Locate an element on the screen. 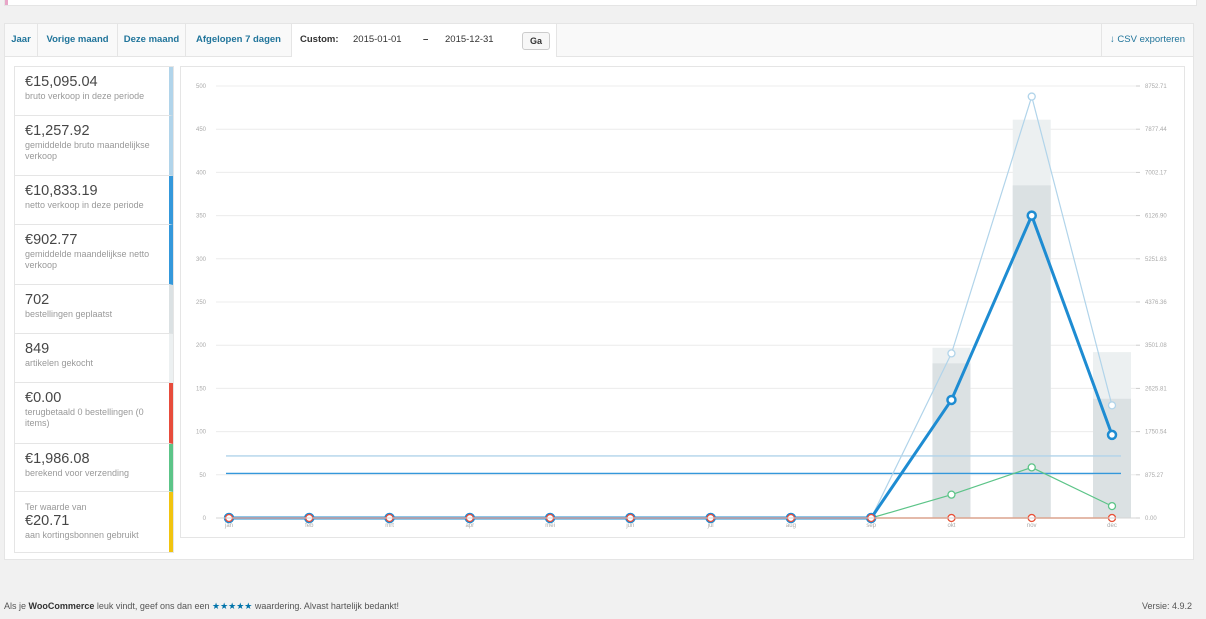  tab-jaar: Jaar is located at coordinates (21, 40).